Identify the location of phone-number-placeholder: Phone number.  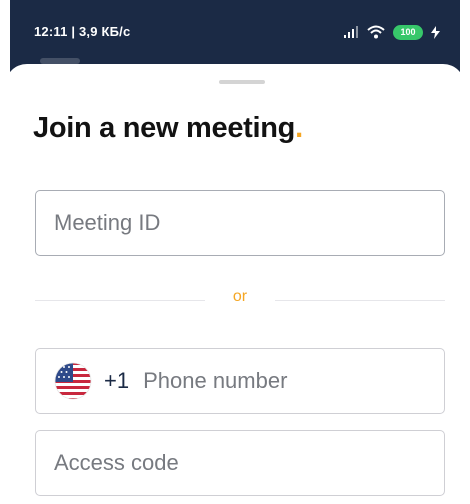
(215, 380).